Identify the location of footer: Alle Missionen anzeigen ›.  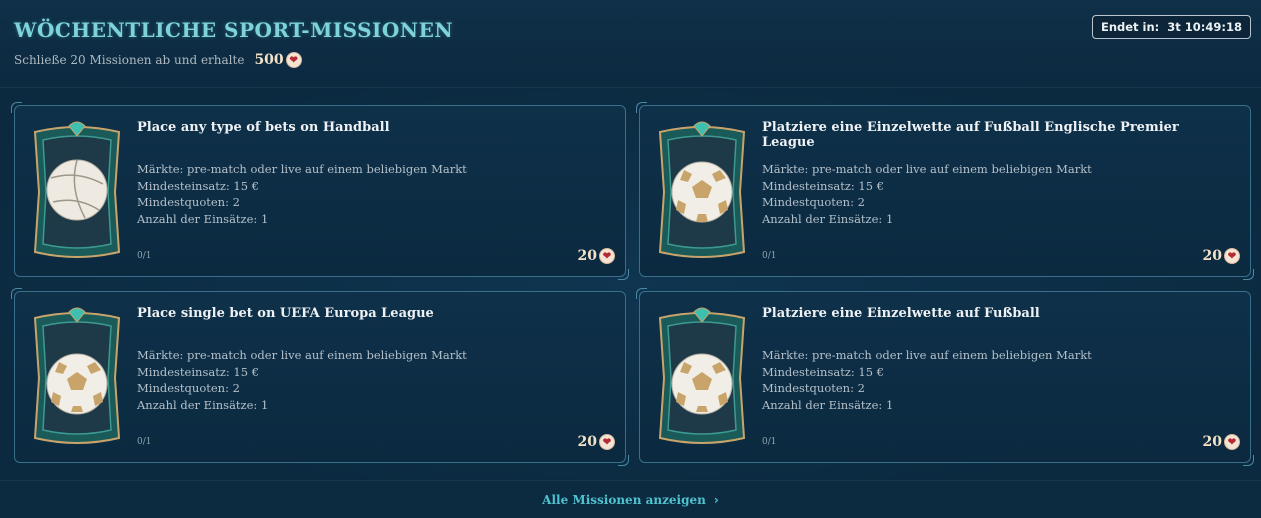
(630, 499).